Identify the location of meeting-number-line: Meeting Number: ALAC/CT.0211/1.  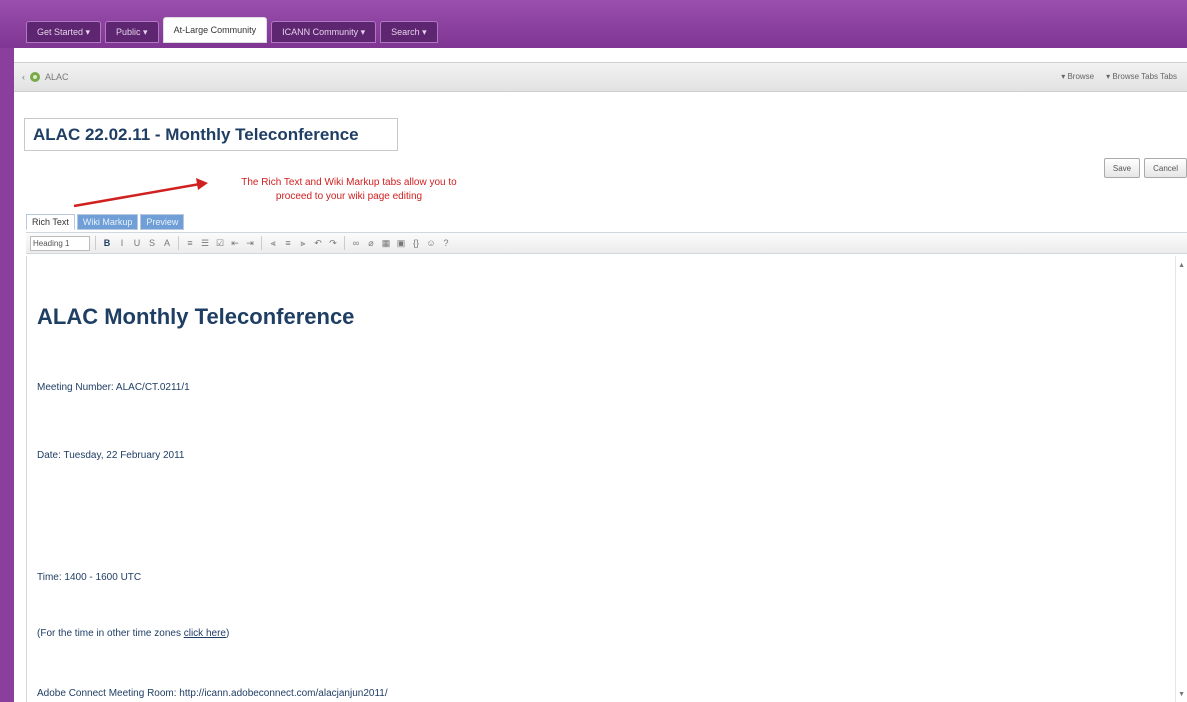
(113, 387).